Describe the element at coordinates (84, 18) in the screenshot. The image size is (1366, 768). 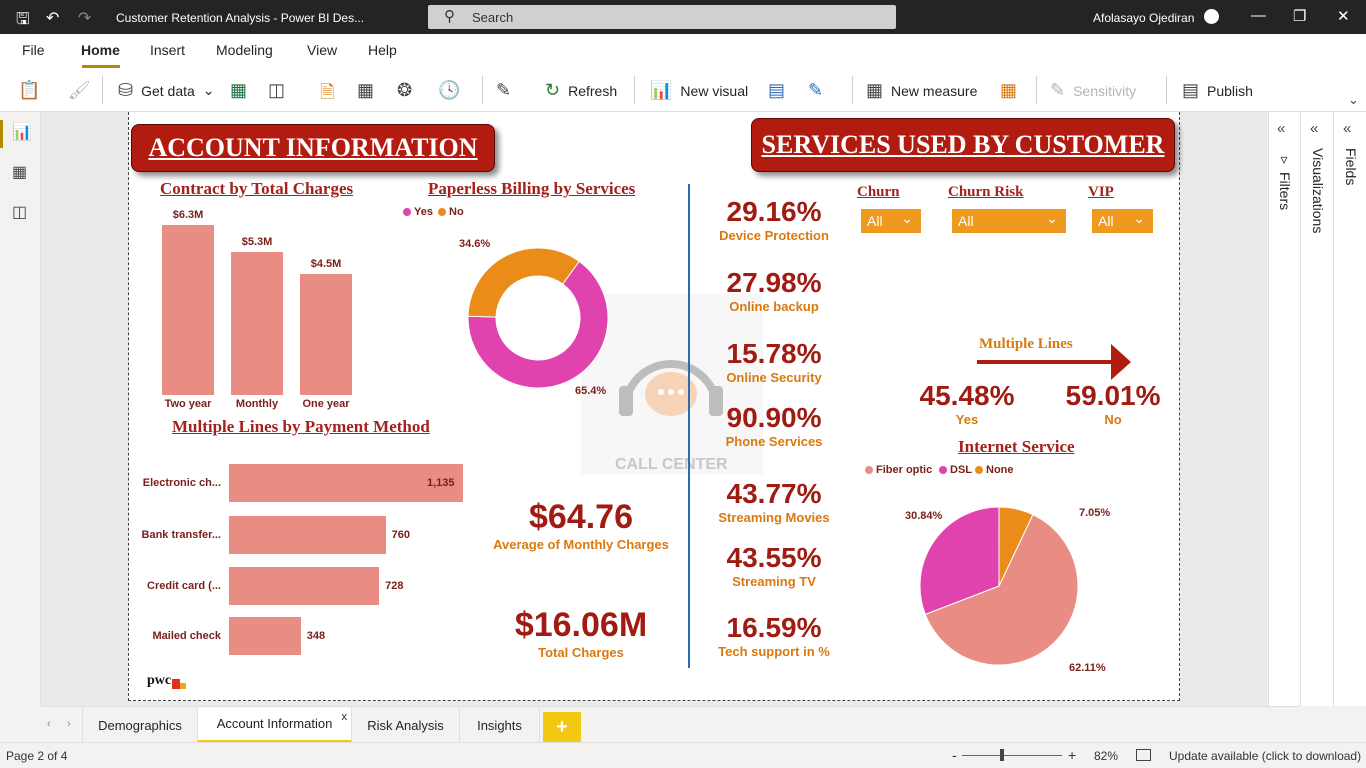
I see `redo-icon: ↷` at that location.